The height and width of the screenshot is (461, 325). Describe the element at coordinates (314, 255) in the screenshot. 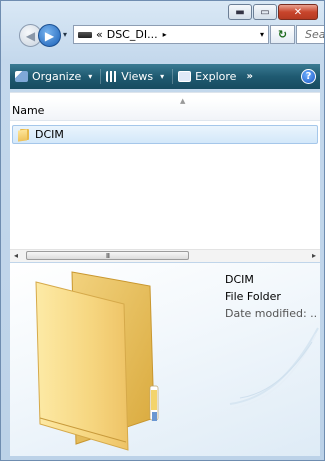

I see `scroll-right-button: ▸` at that location.